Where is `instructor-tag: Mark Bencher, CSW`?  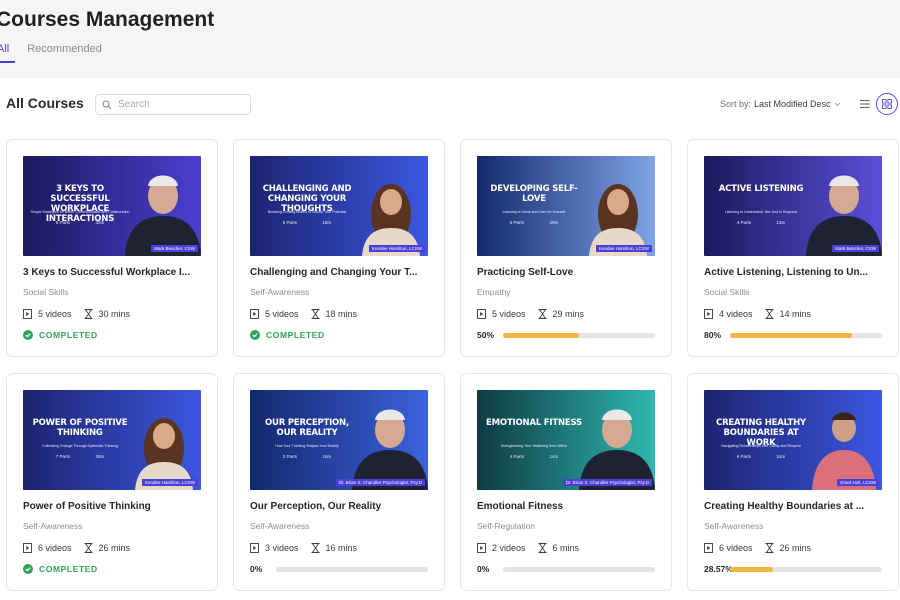 instructor-tag: Mark Bencher, CSW is located at coordinates (174, 248).